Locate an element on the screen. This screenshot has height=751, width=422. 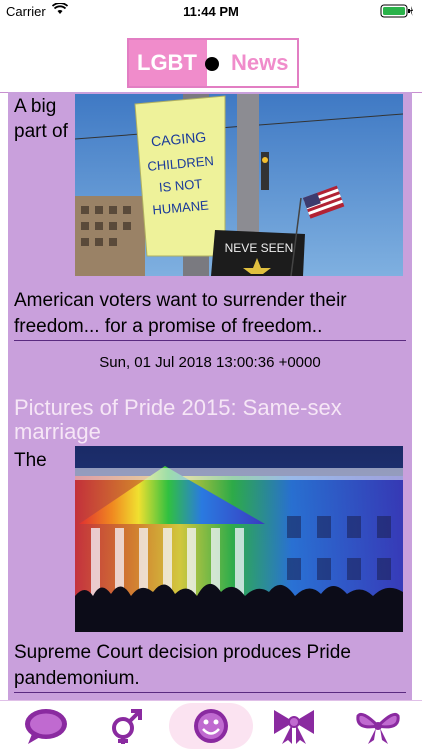
logo-lgbt: LGBT is located at coordinates (168, 63).